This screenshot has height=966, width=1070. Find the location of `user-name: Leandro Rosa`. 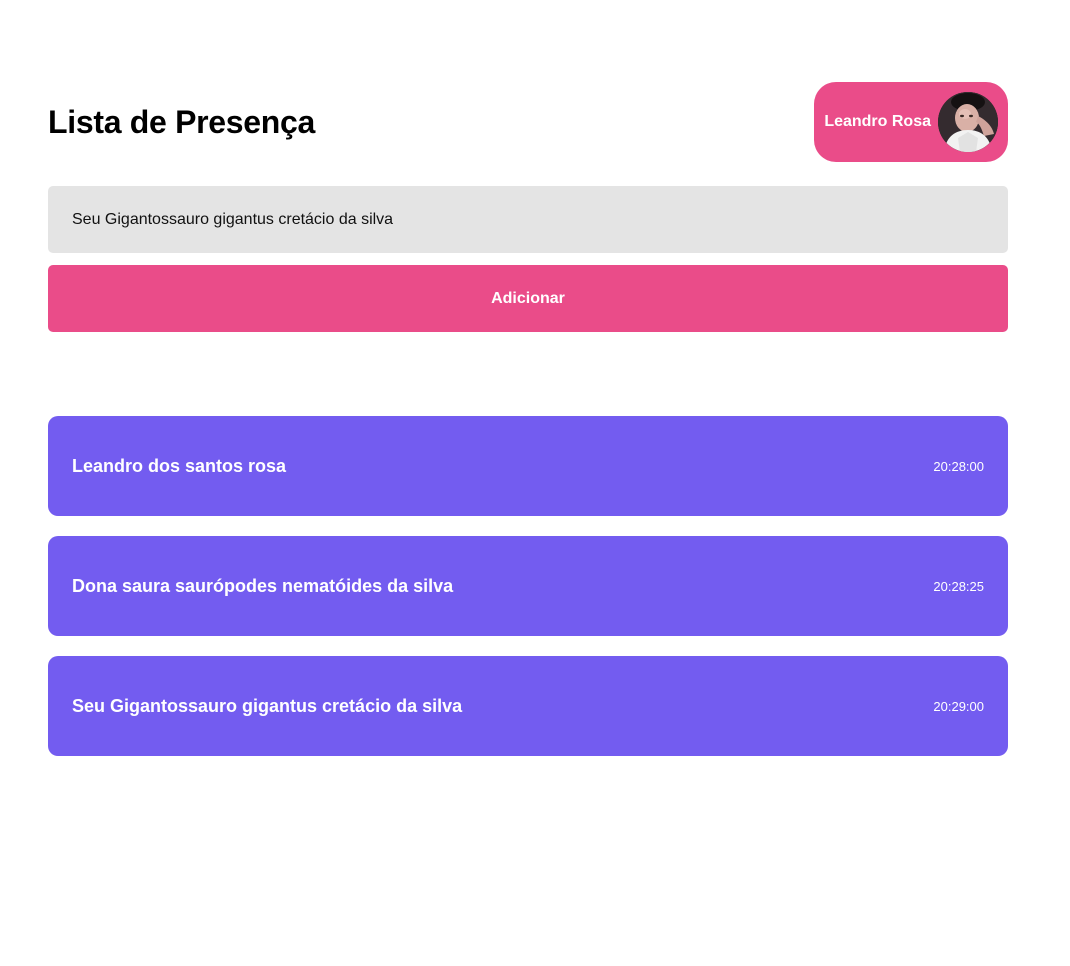

user-name: Leandro Rosa is located at coordinates (877, 121).